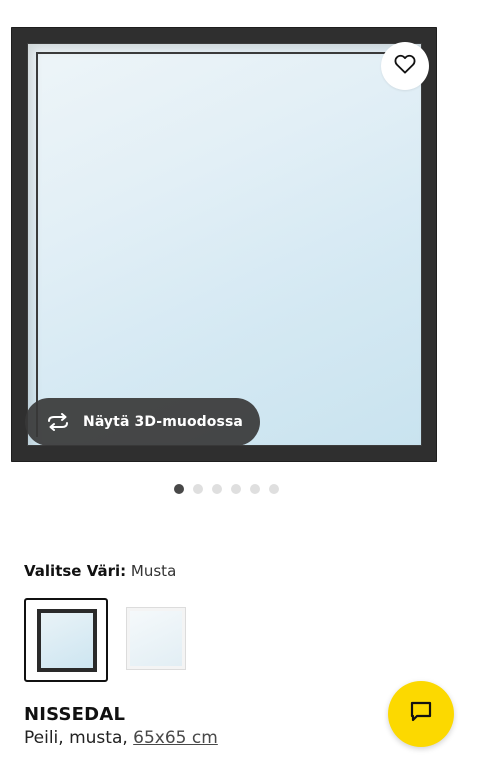 The width and height of the screenshot is (480, 768). I want to click on product-name: NISSEDAL, so click(75, 714).